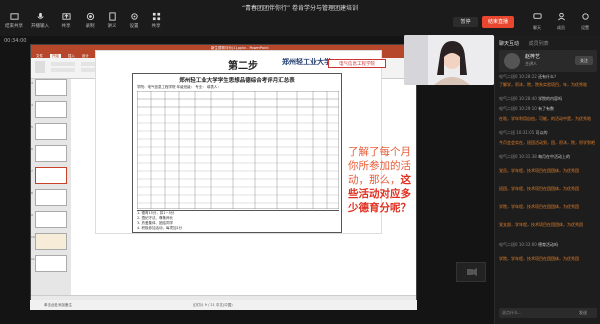 This screenshot has width=600, height=324. Describe the element at coordinates (535, 156) in the screenshot. I see `chat-message: 电气二班0 10:31:38 每月在中活动上的` at that location.